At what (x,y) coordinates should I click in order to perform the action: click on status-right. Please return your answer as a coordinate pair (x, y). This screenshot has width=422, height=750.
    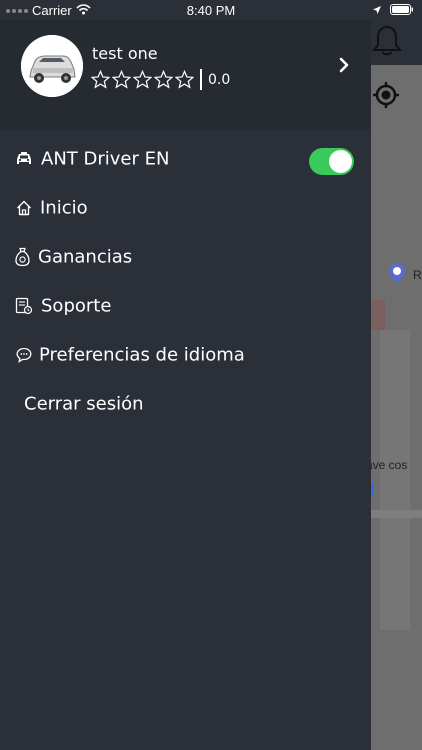
    Looking at the image, I should click on (393, 10).